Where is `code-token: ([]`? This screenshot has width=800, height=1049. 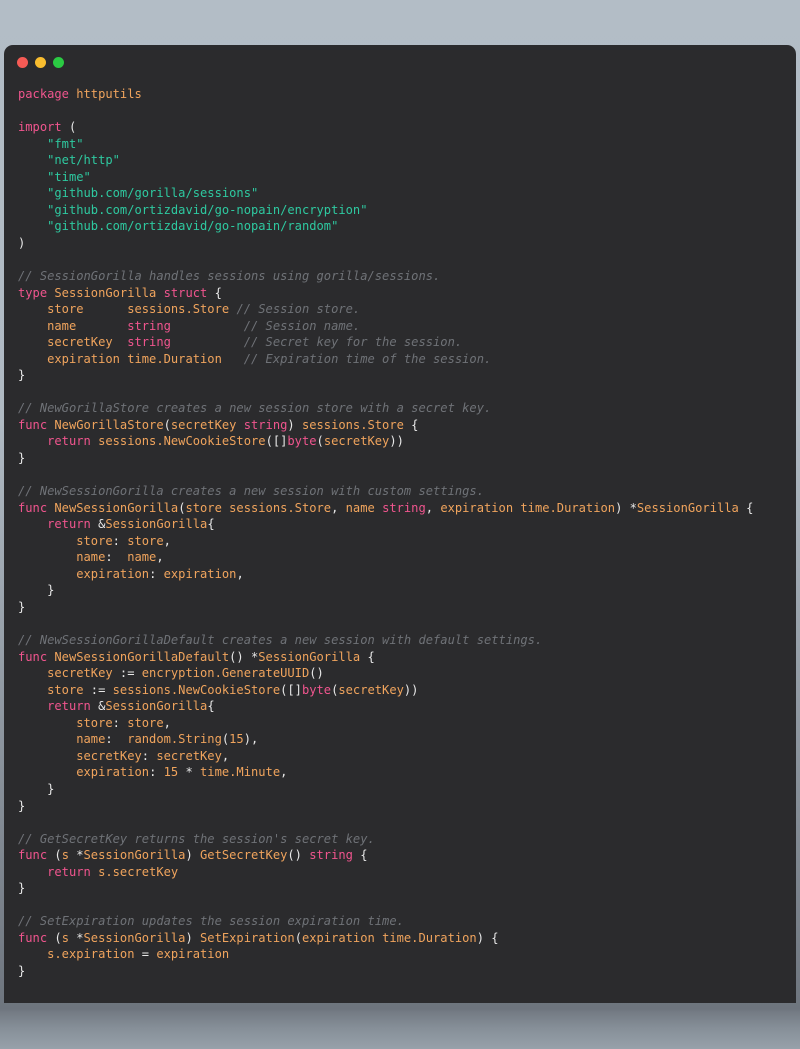 code-token: ([] is located at coordinates (291, 689).